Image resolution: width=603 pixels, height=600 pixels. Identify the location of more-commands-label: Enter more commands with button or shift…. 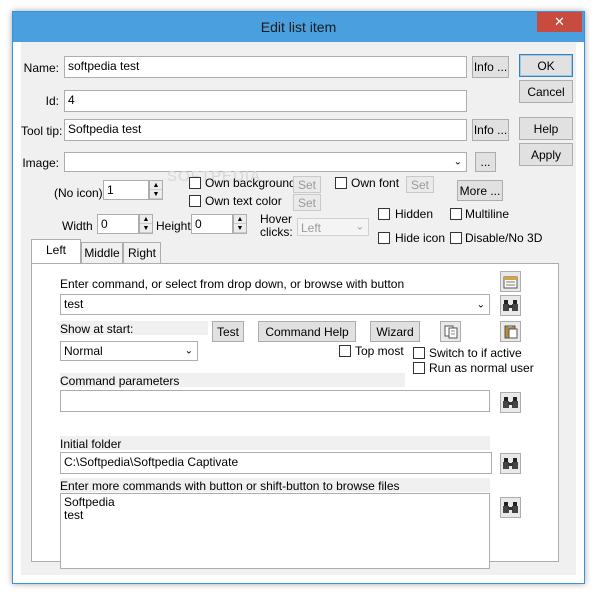
(230, 486).